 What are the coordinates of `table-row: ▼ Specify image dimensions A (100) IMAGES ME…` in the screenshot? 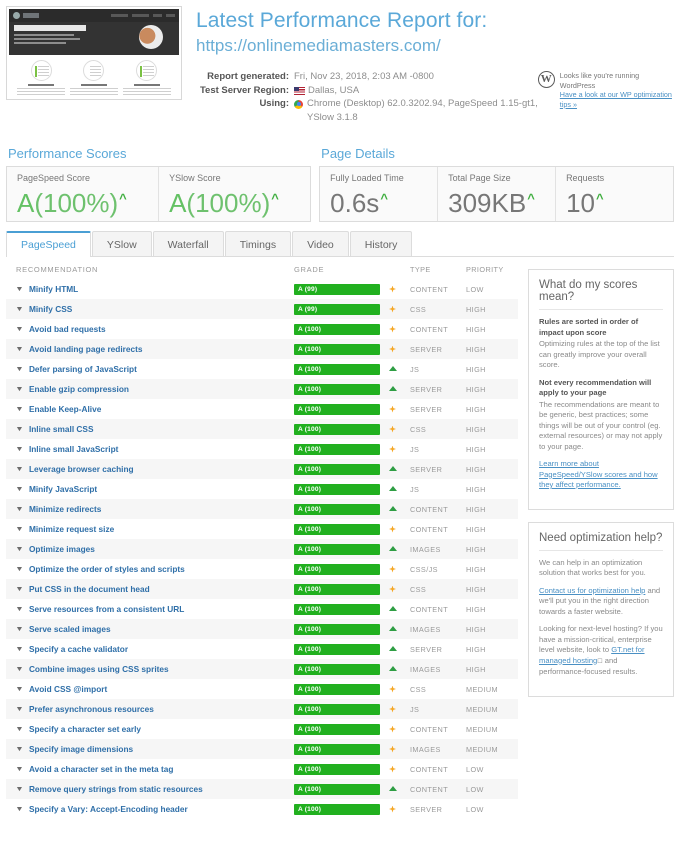 It's located at (262, 749).